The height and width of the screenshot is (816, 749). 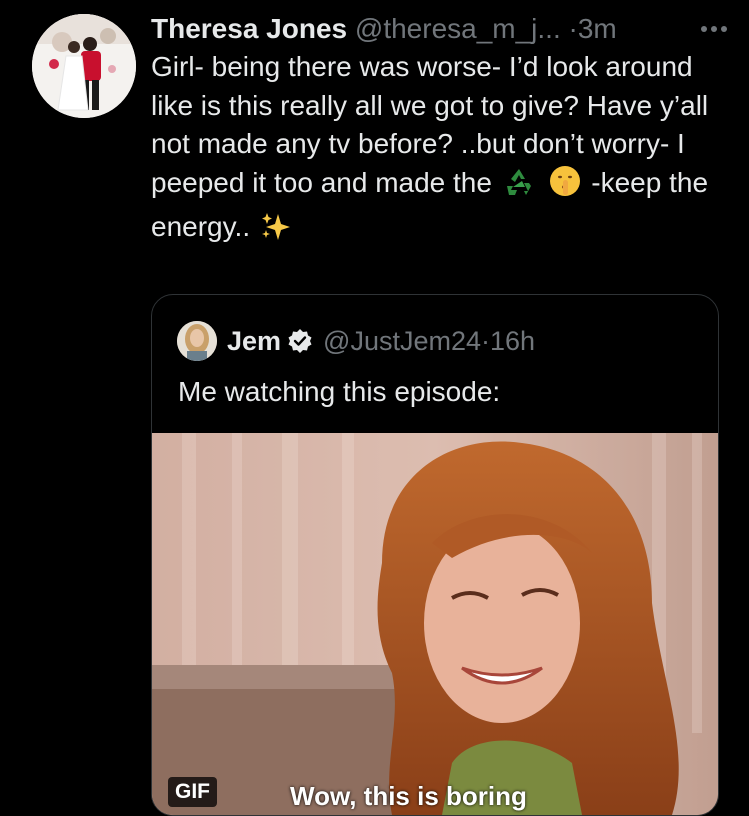 I want to click on author-name: Theresa Jones, so click(x=249, y=28).